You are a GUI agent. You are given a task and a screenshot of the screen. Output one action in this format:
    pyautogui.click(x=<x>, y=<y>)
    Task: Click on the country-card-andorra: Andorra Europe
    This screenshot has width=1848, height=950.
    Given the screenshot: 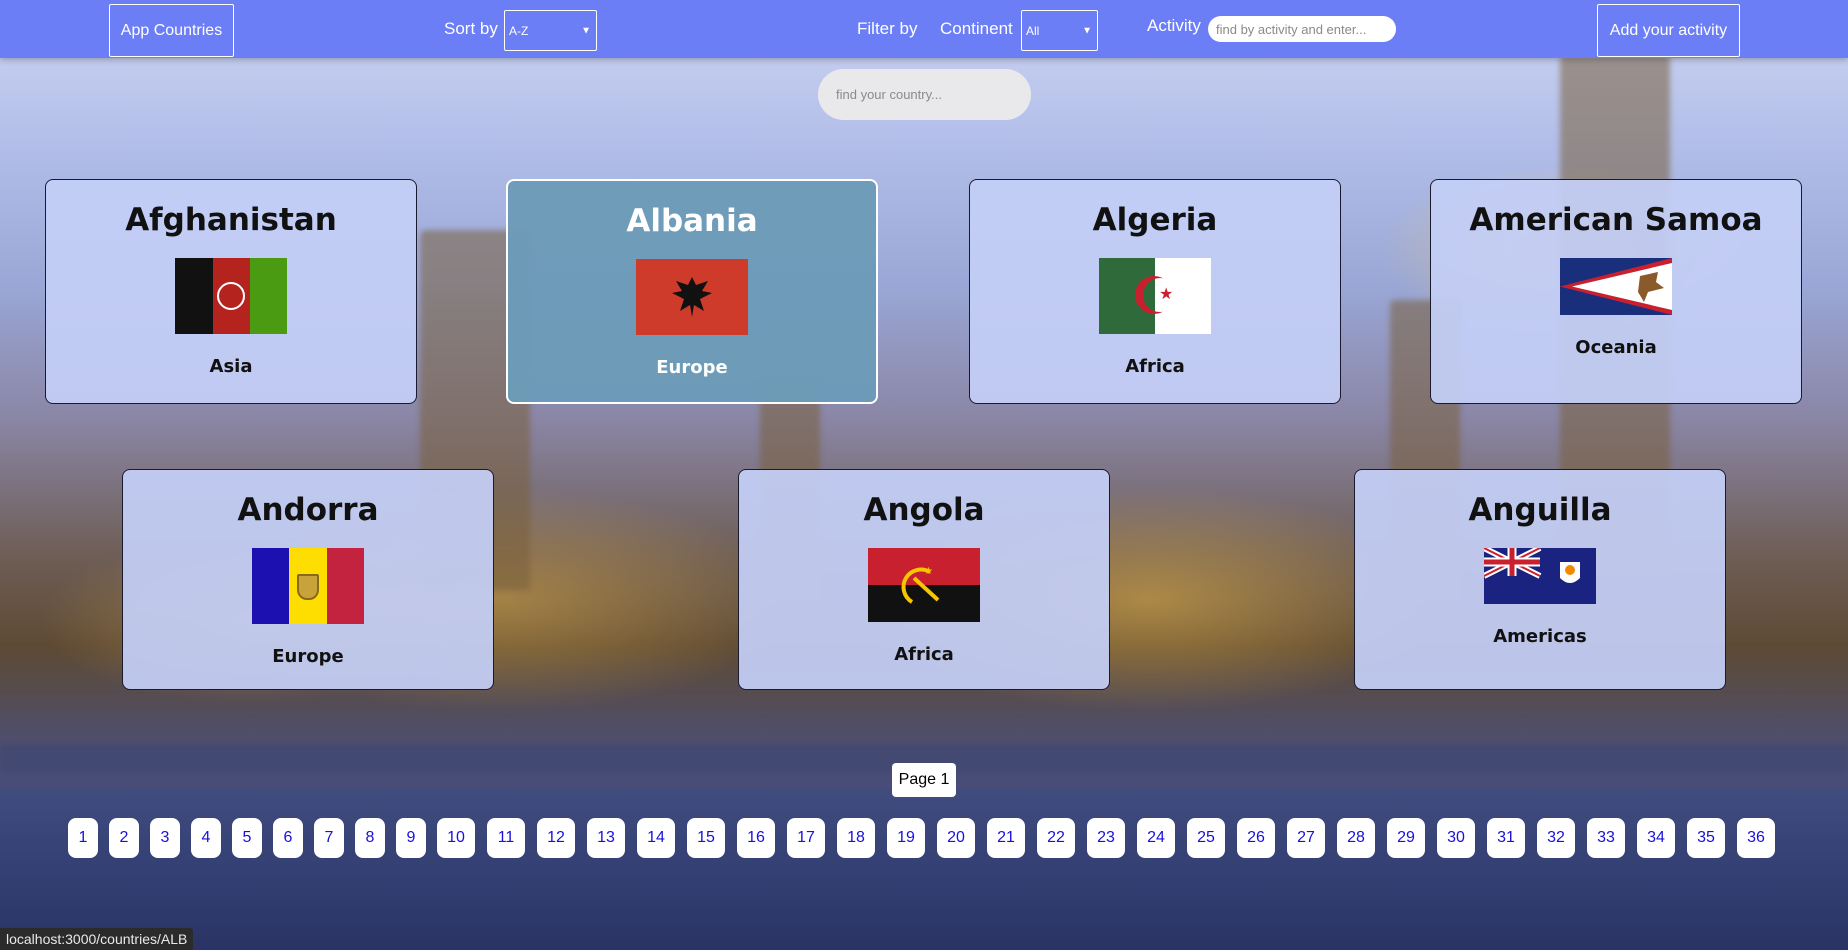 What is the action you would take?
    pyautogui.click(x=308, y=579)
    